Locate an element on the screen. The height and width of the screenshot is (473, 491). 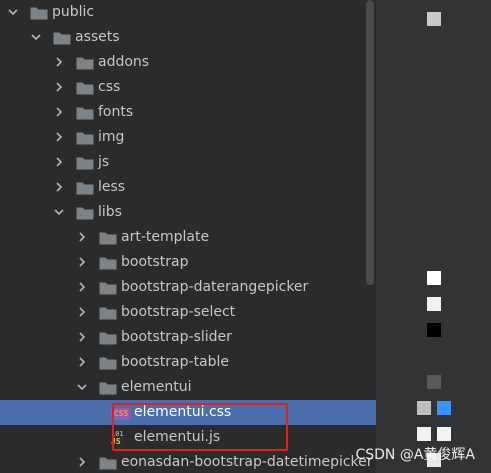
tree-item-label: img is located at coordinates (111, 137).